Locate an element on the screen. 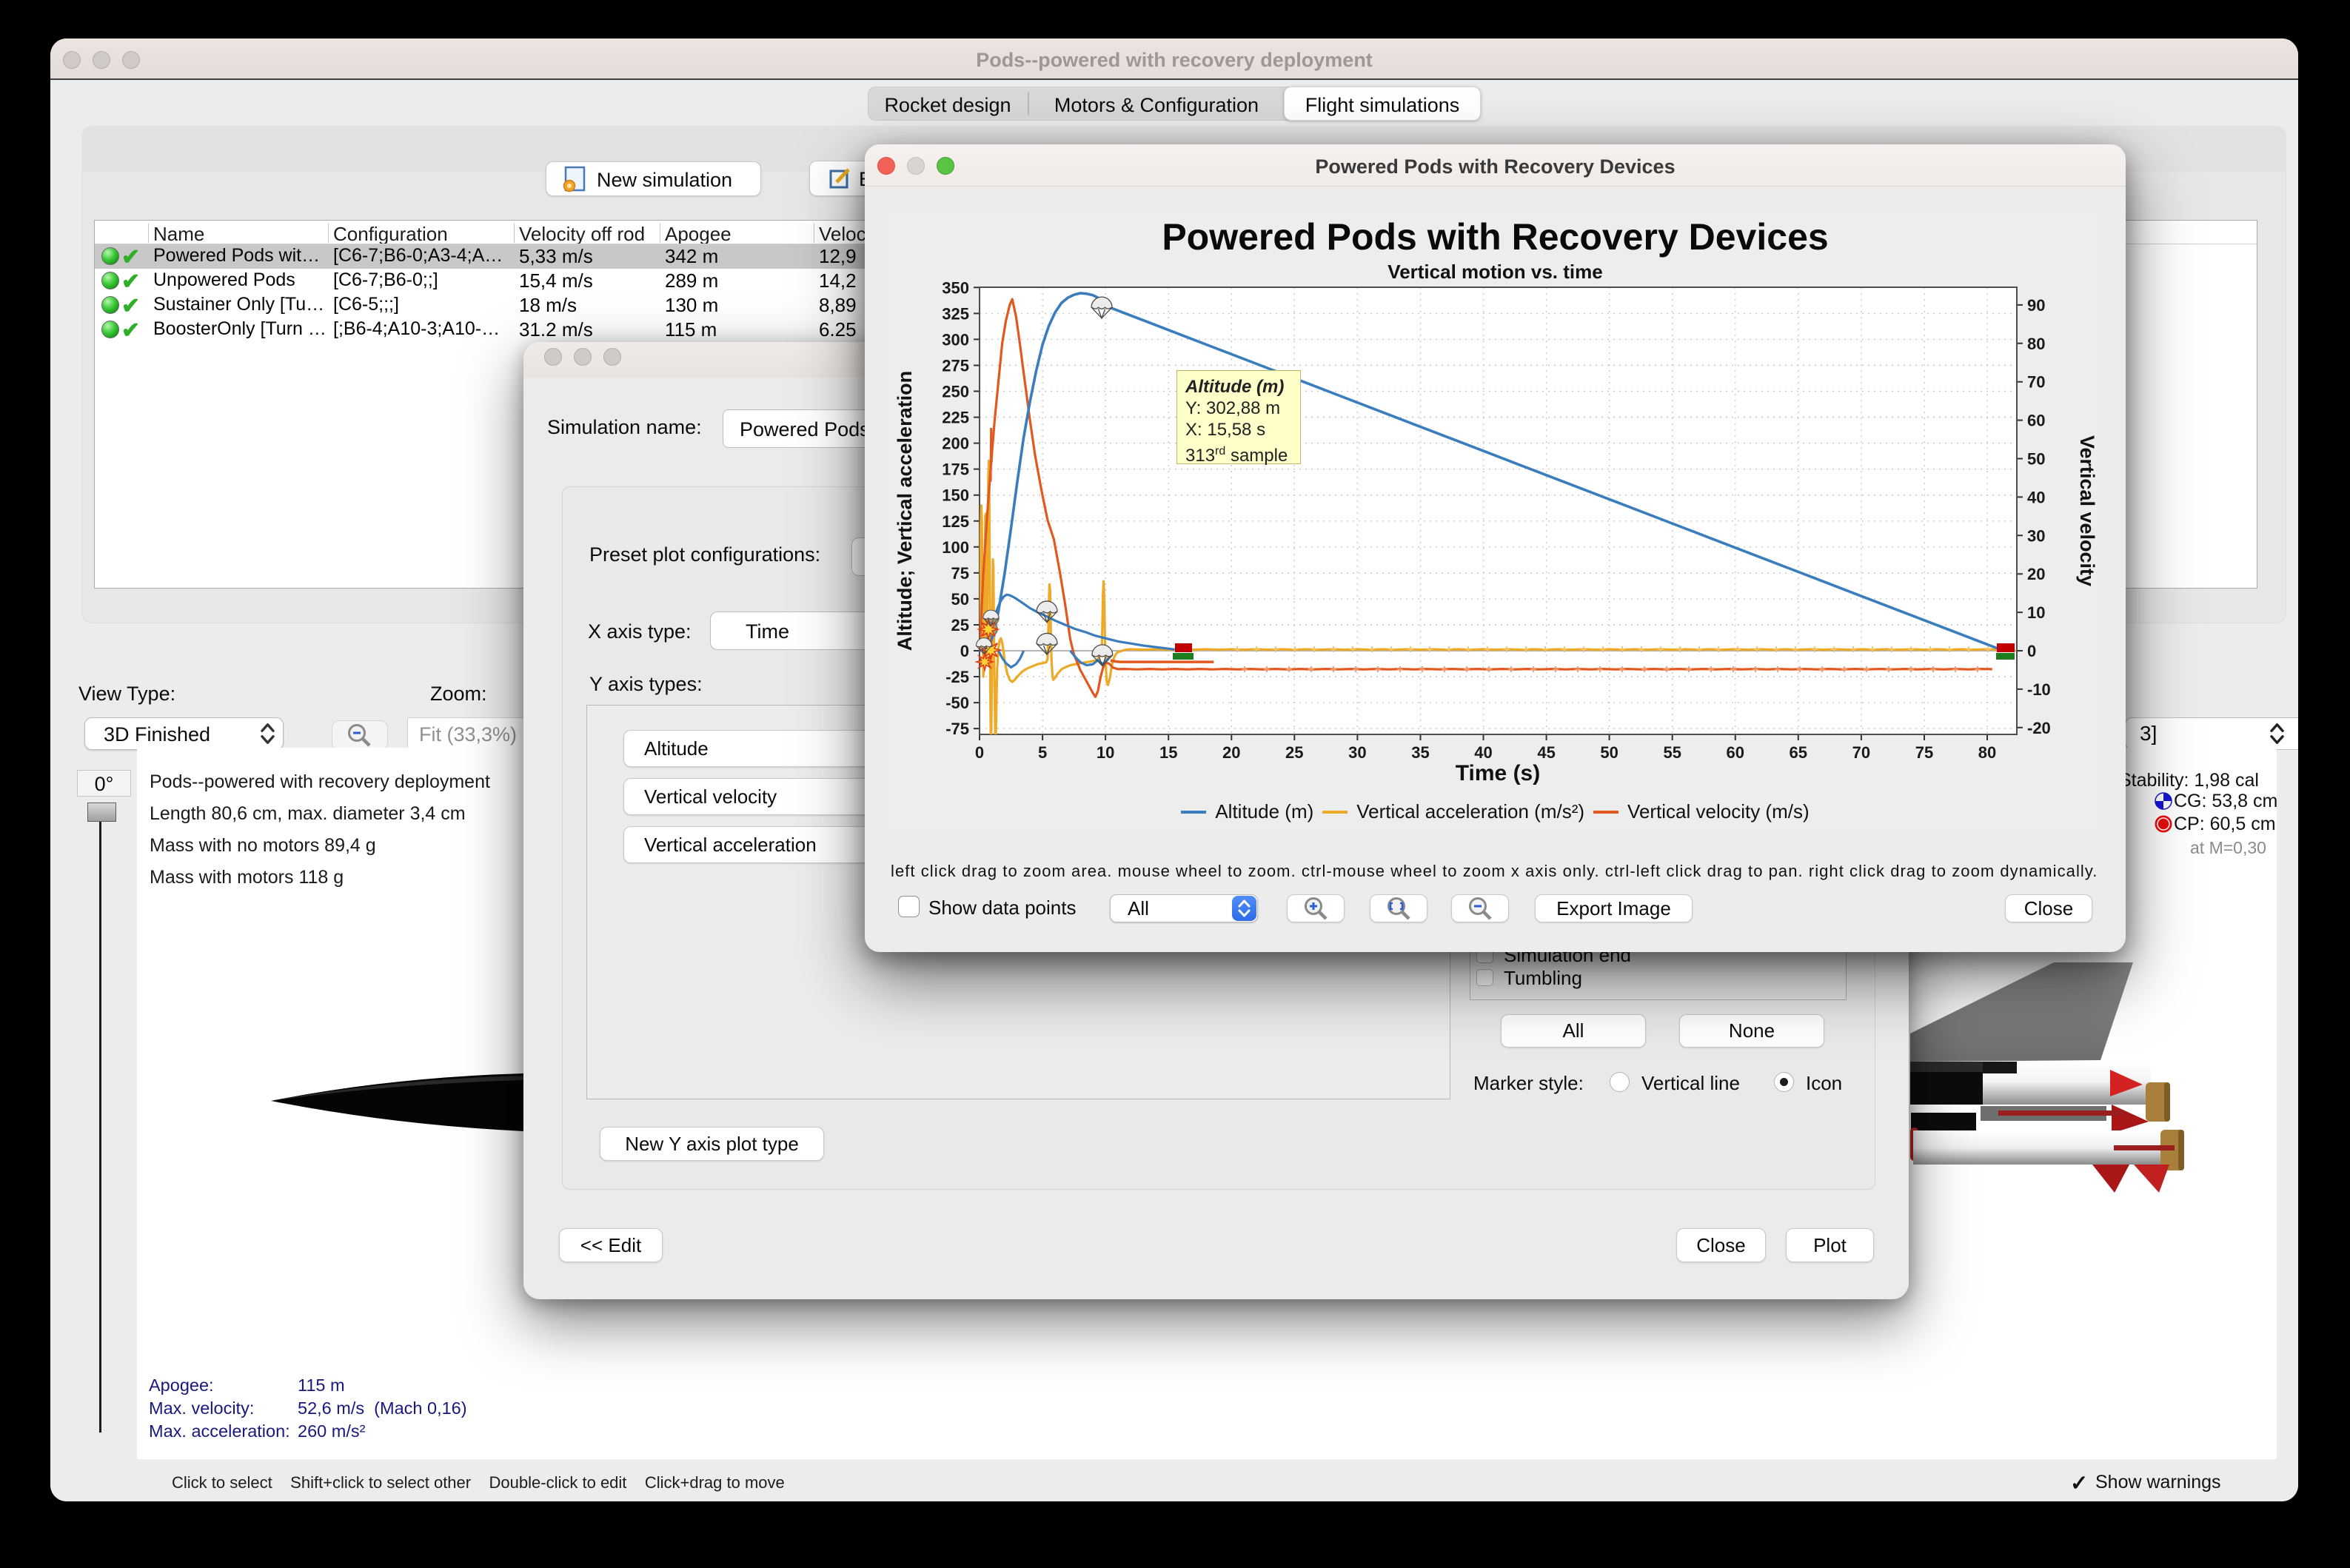 Image resolution: width=2350 pixels, height=1568 pixels. svg-text: -50 is located at coordinates (957, 703).